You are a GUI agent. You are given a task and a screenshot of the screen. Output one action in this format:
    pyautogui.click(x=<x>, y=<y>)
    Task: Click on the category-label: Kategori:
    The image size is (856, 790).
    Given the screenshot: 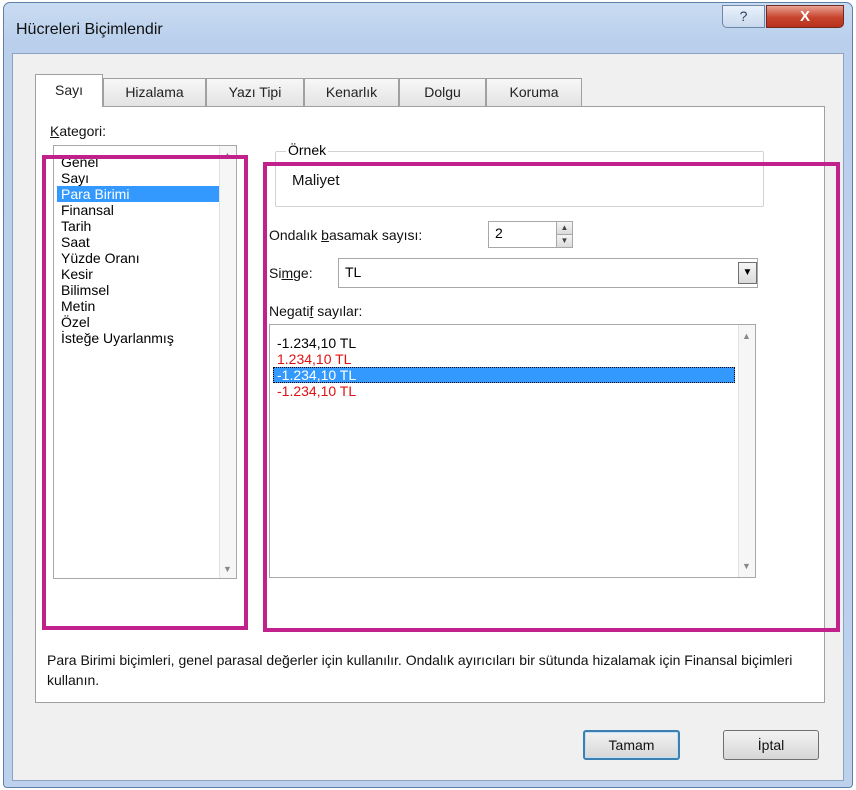 What is the action you would take?
    pyautogui.click(x=78, y=131)
    